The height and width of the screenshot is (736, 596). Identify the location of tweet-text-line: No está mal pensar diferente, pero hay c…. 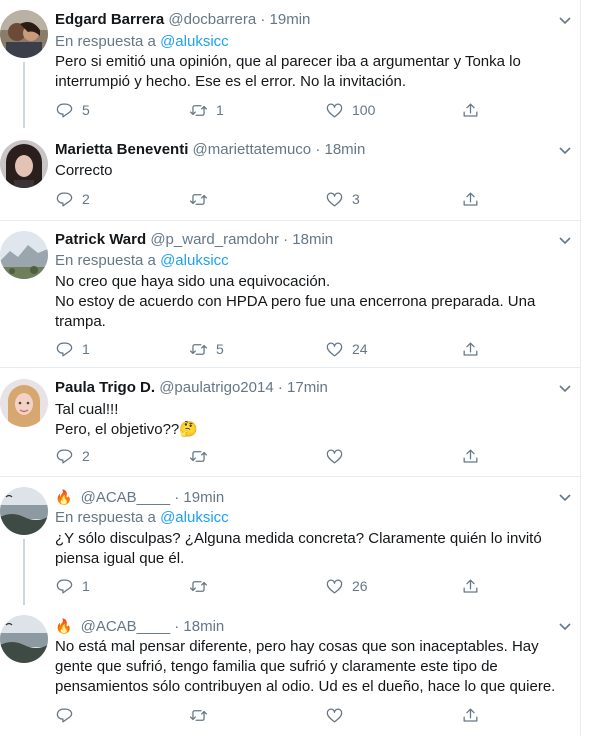
(297, 646).